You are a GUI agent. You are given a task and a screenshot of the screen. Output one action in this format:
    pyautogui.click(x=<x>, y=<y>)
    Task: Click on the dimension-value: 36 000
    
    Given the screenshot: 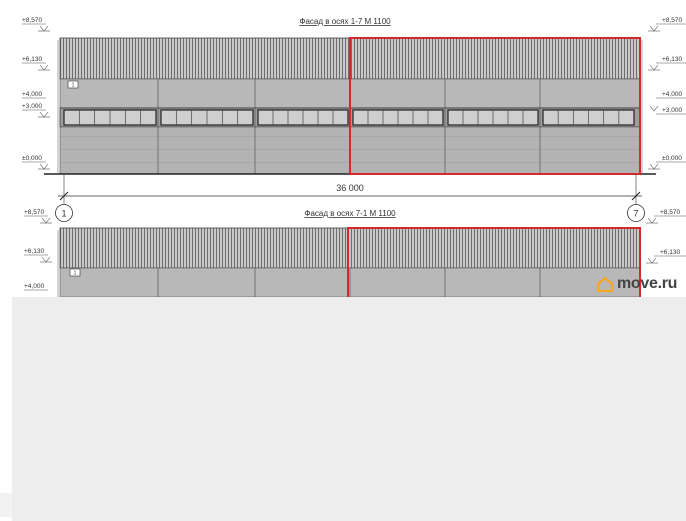 What is the action you would take?
    pyautogui.click(x=350, y=188)
    